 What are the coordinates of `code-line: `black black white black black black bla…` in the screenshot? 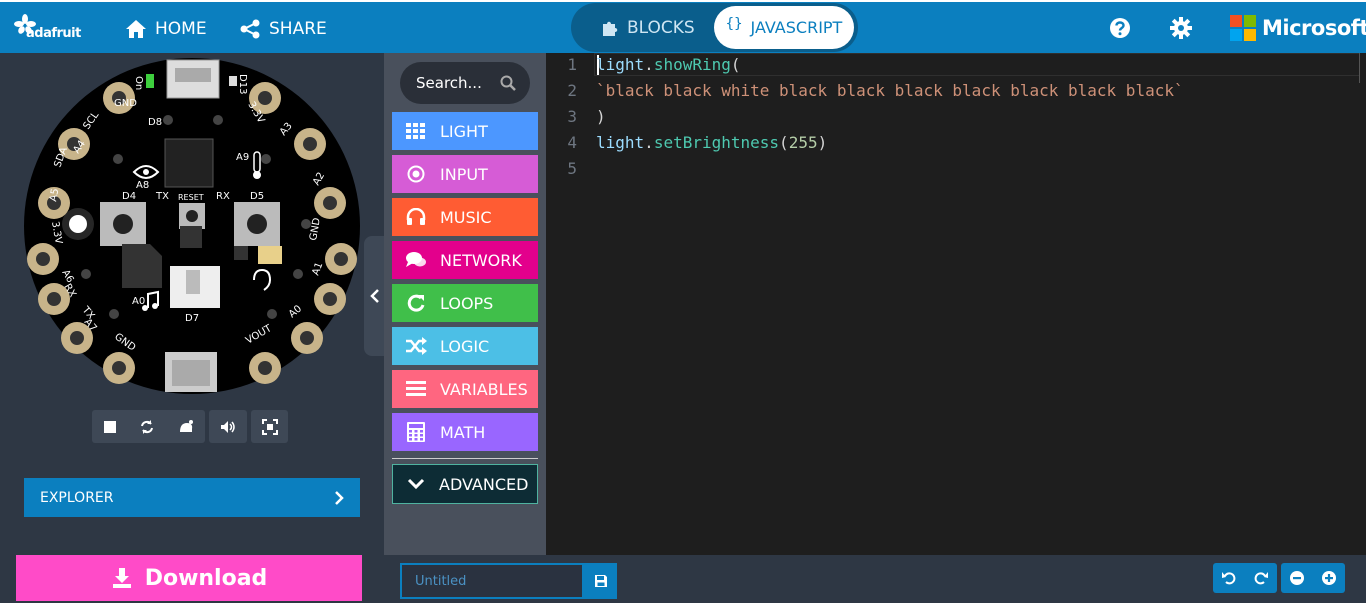 It's located at (890, 90).